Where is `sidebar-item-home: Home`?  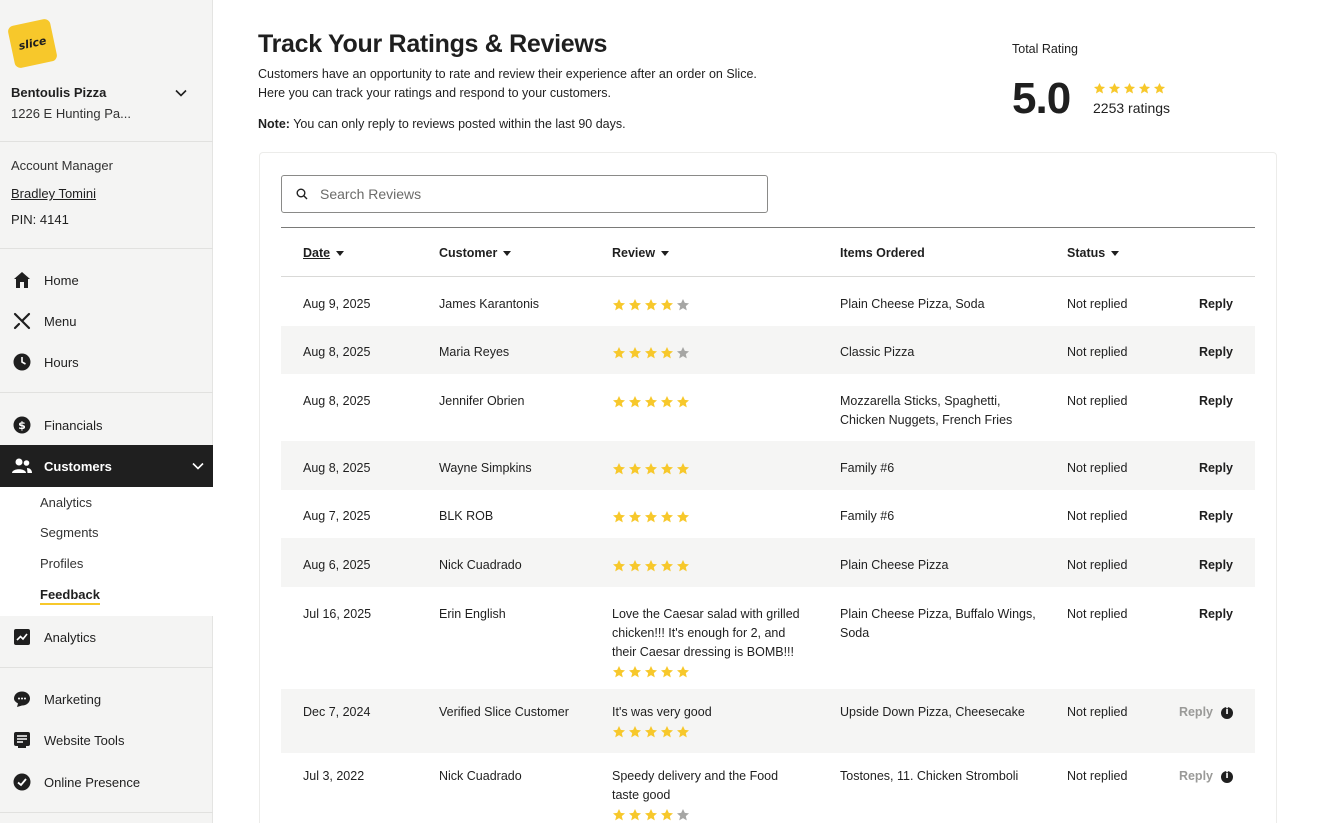
sidebar-item-home: Home is located at coordinates (106, 280).